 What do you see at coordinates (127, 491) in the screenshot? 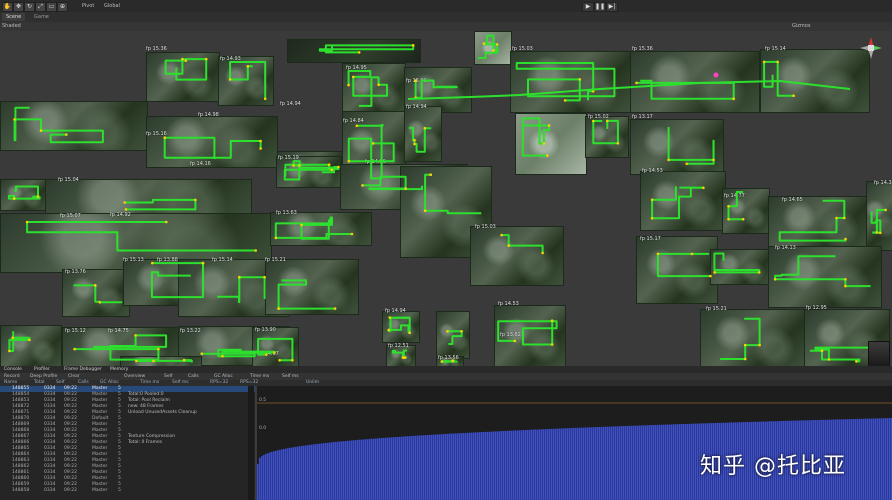
I see `table-row: 148858 0334 09:22 Master 5` at bounding box center [127, 491].